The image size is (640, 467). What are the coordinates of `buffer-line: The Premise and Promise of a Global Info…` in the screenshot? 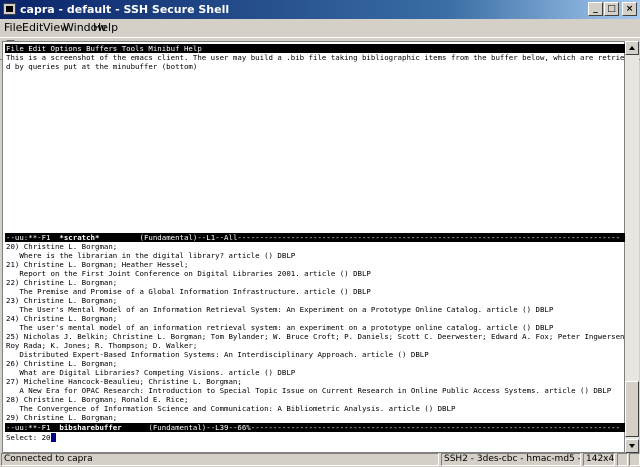 It's located at (188, 291).